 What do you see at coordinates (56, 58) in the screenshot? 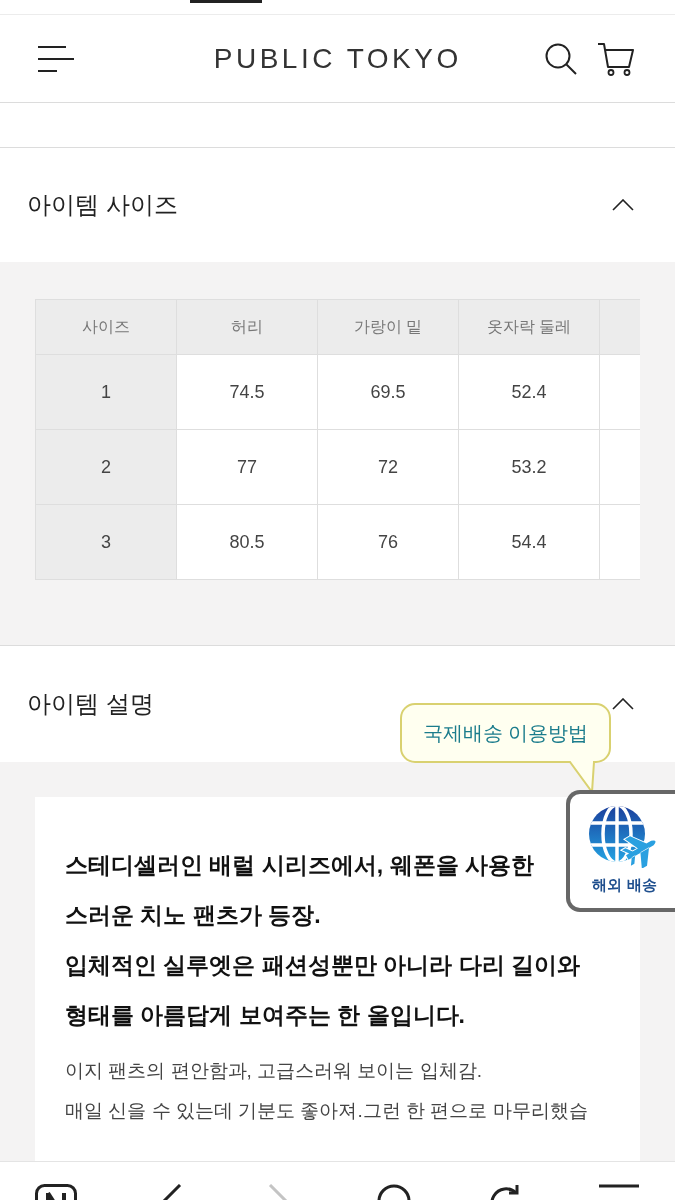
I see `menu-icon` at bounding box center [56, 58].